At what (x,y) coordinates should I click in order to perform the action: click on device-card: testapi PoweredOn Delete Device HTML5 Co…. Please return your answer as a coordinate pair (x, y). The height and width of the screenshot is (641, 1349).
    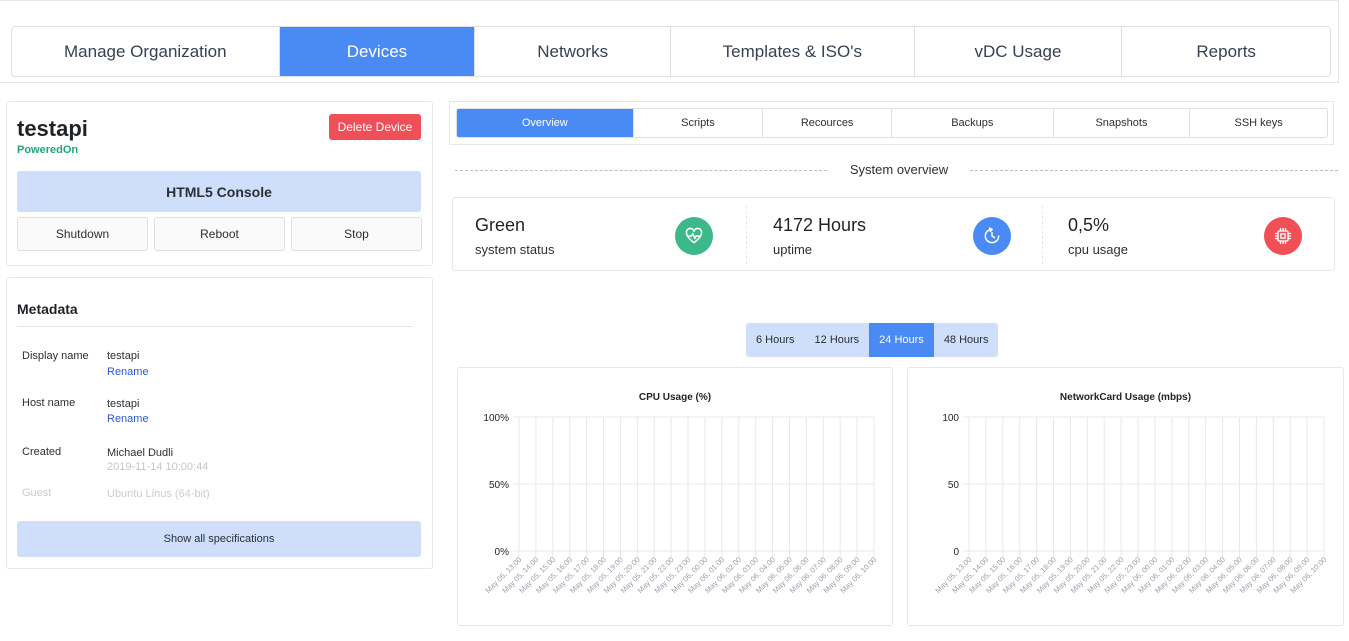
    Looking at the image, I should click on (219, 183).